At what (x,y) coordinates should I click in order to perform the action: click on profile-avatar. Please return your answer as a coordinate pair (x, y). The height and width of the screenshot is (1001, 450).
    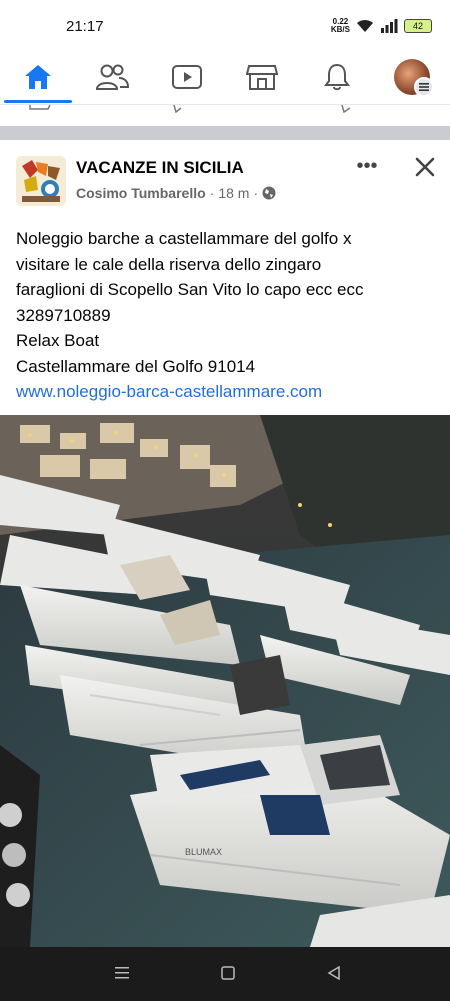
    Looking at the image, I should click on (414, 78).